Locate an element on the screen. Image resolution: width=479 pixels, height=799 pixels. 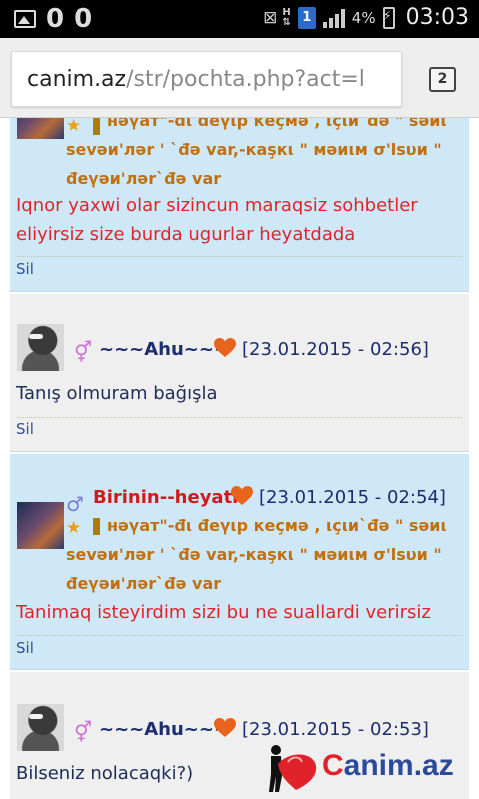
tab-switcher-button: 2 is located at coordinates (442, 79).